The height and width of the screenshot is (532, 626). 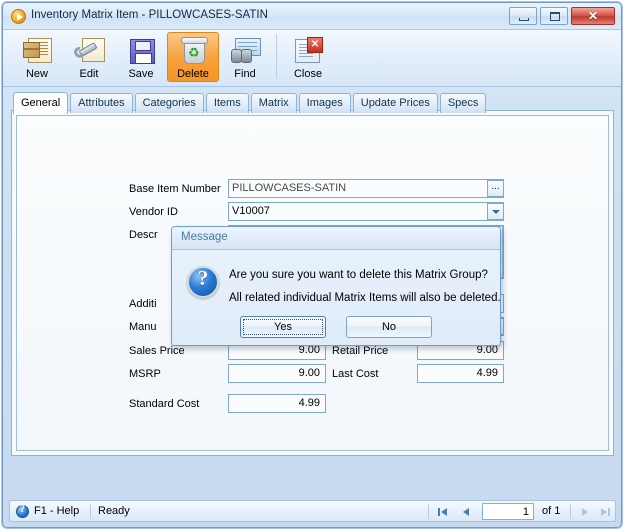 What do you see at coordinates (312, 511) in the screenshot?
I see `status-bar: F1 - Help Ready 1 of 1` at bounding box center [312, 511].